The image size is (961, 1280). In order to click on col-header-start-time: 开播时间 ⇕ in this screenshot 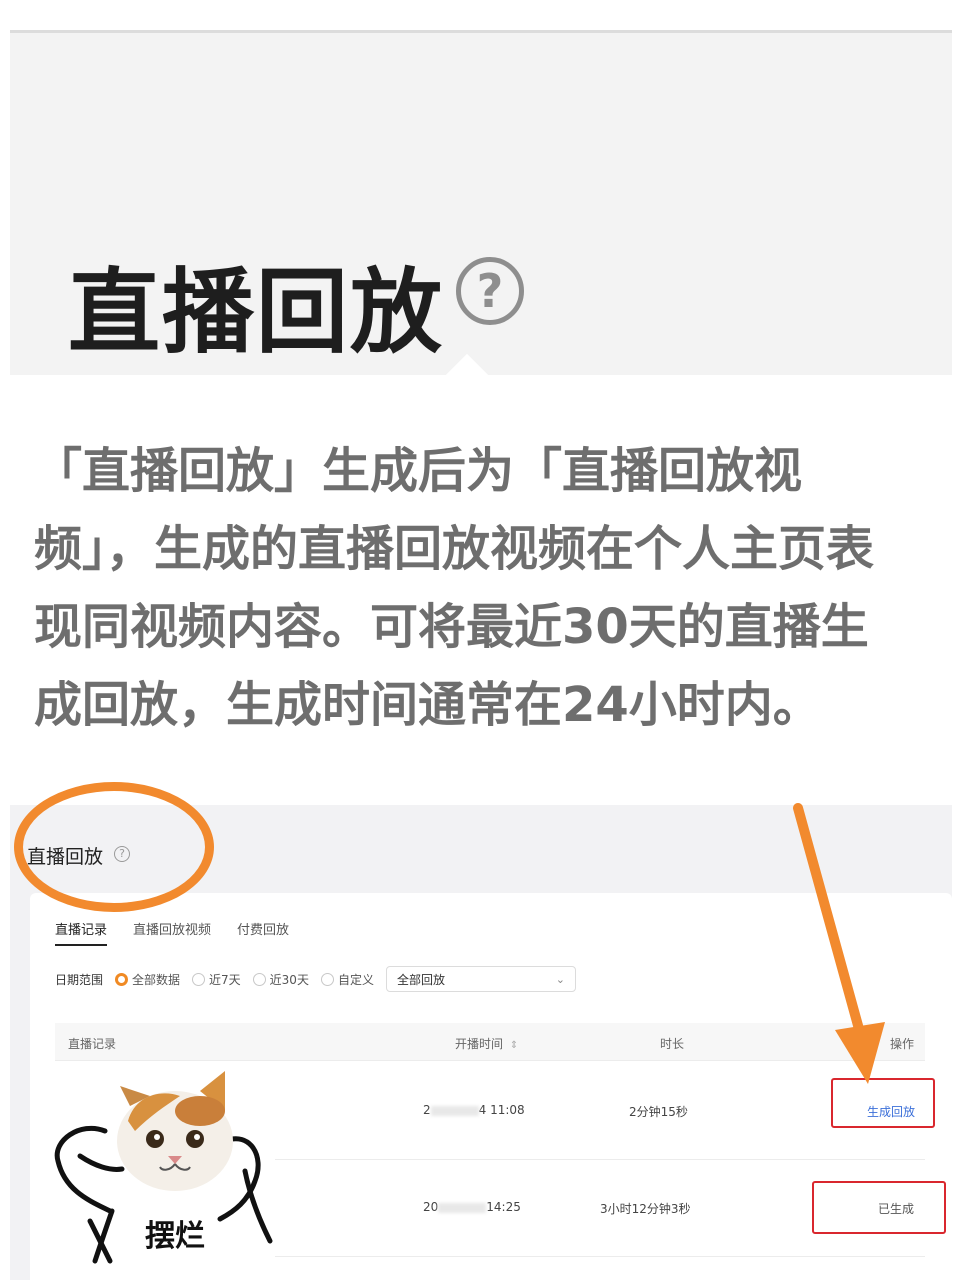, I will do `click(486, 1043)`.